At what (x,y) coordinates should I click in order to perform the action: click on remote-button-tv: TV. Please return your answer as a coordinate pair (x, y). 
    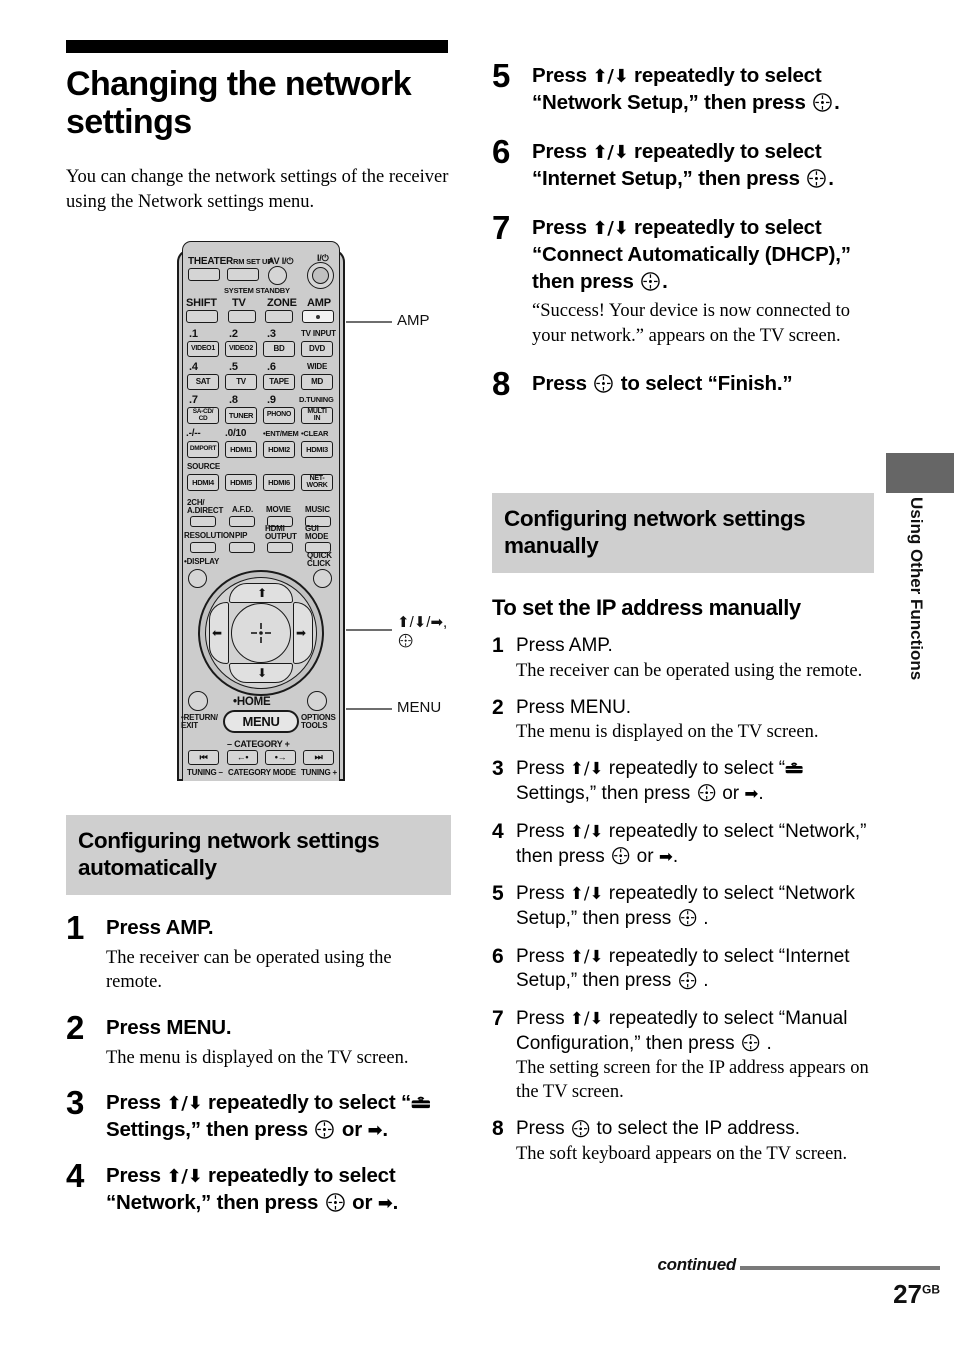
    Looking at the image, I should click on (241, 382).